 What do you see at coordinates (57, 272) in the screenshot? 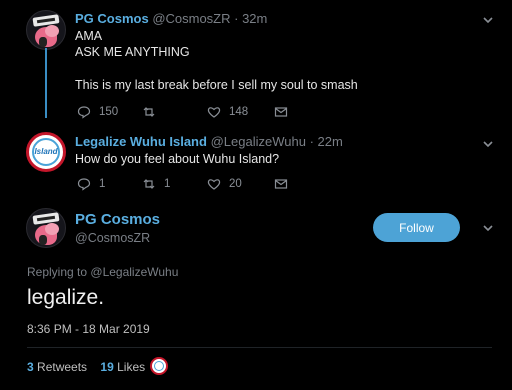
I see `replying-prefix: Replying to` at bounding box center [57, 272].